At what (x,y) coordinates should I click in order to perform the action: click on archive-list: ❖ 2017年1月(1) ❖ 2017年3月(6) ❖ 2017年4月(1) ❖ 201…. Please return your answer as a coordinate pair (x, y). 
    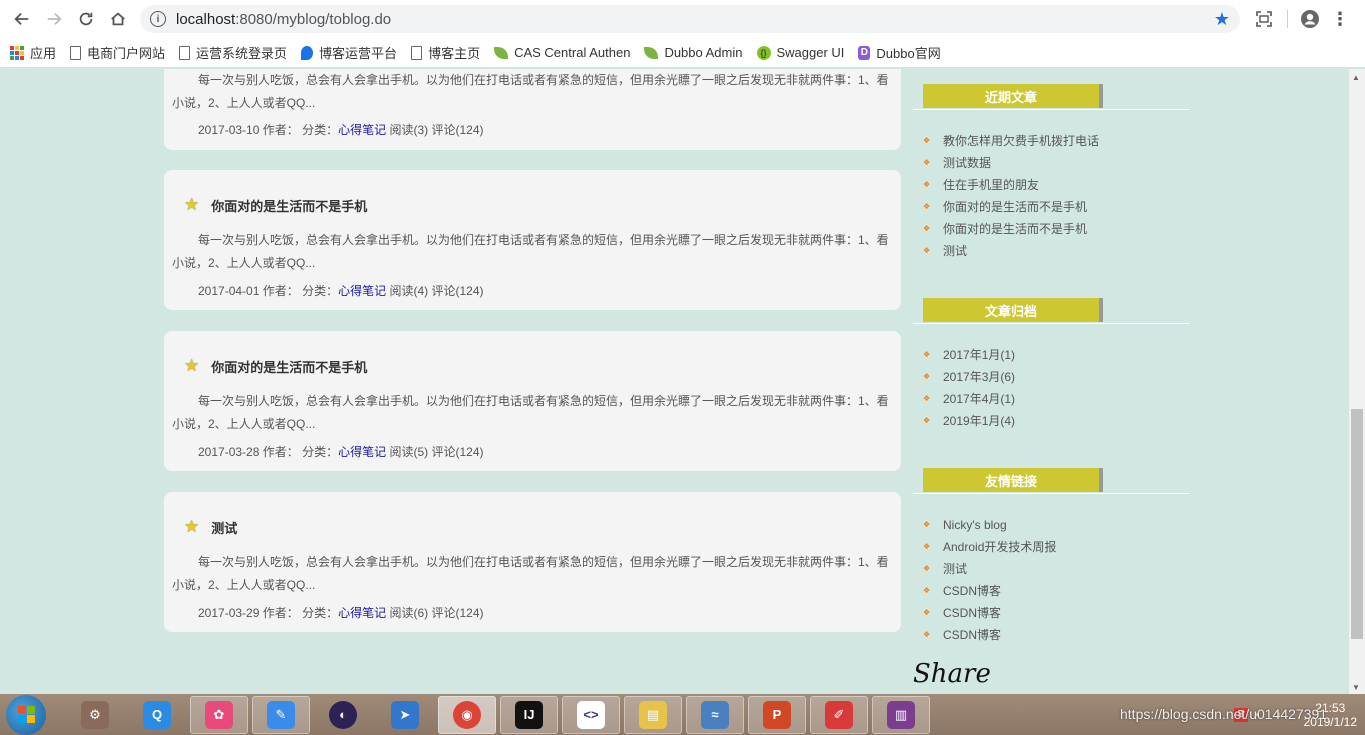
    Looking at the image, I should click on (1051, 388).